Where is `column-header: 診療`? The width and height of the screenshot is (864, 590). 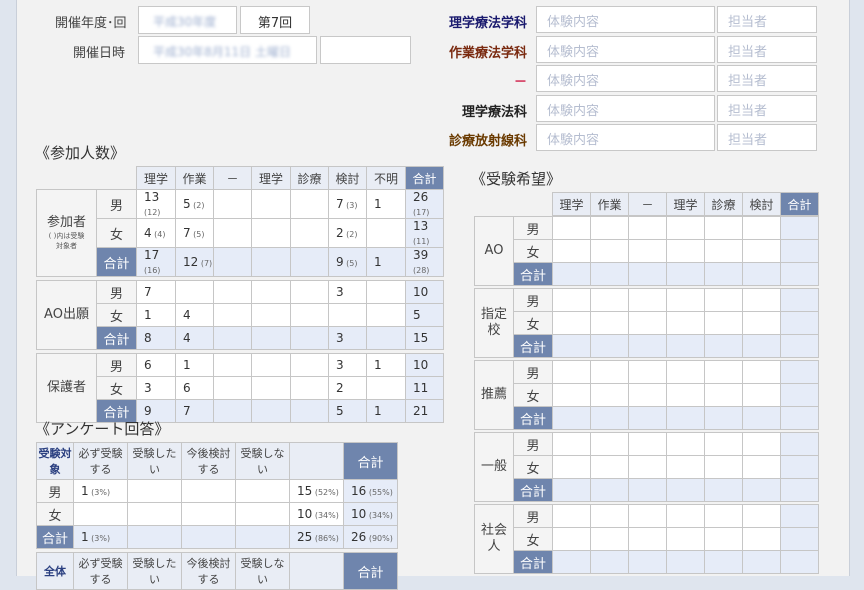
column-header: 診療 is located at coordinates (309, 178).